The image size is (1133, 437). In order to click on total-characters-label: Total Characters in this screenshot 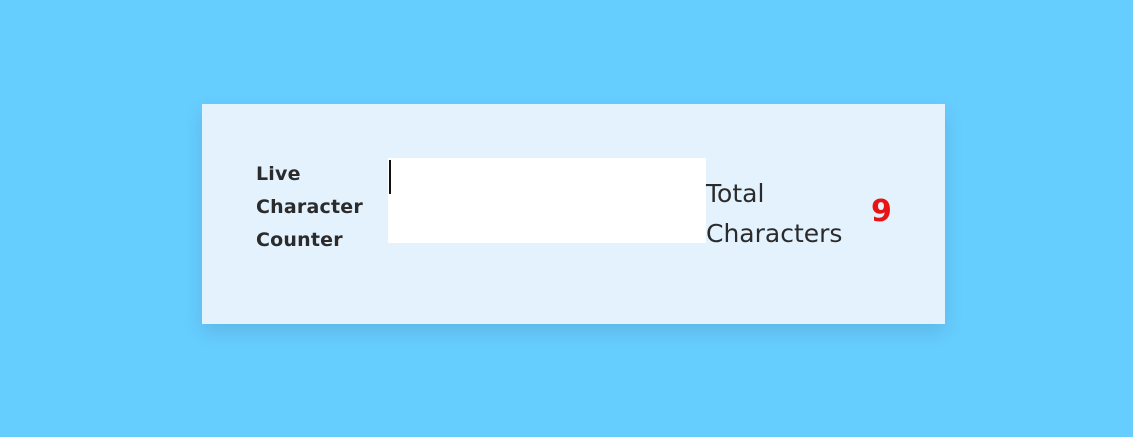, I will do `click(774, 213)`.